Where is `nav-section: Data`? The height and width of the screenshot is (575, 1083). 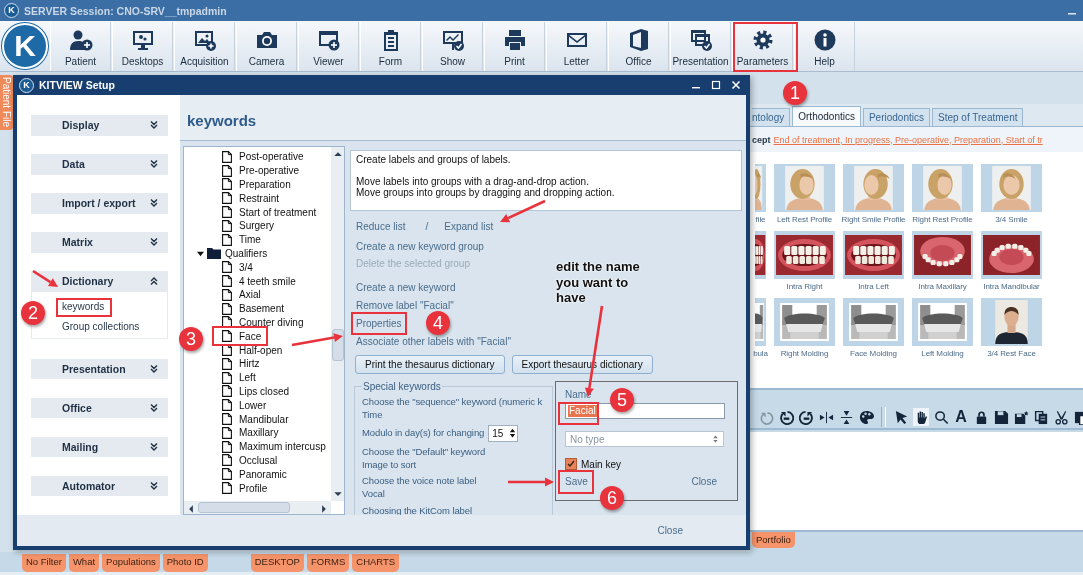 nav-section: Data is located at coordinates (99, 164).